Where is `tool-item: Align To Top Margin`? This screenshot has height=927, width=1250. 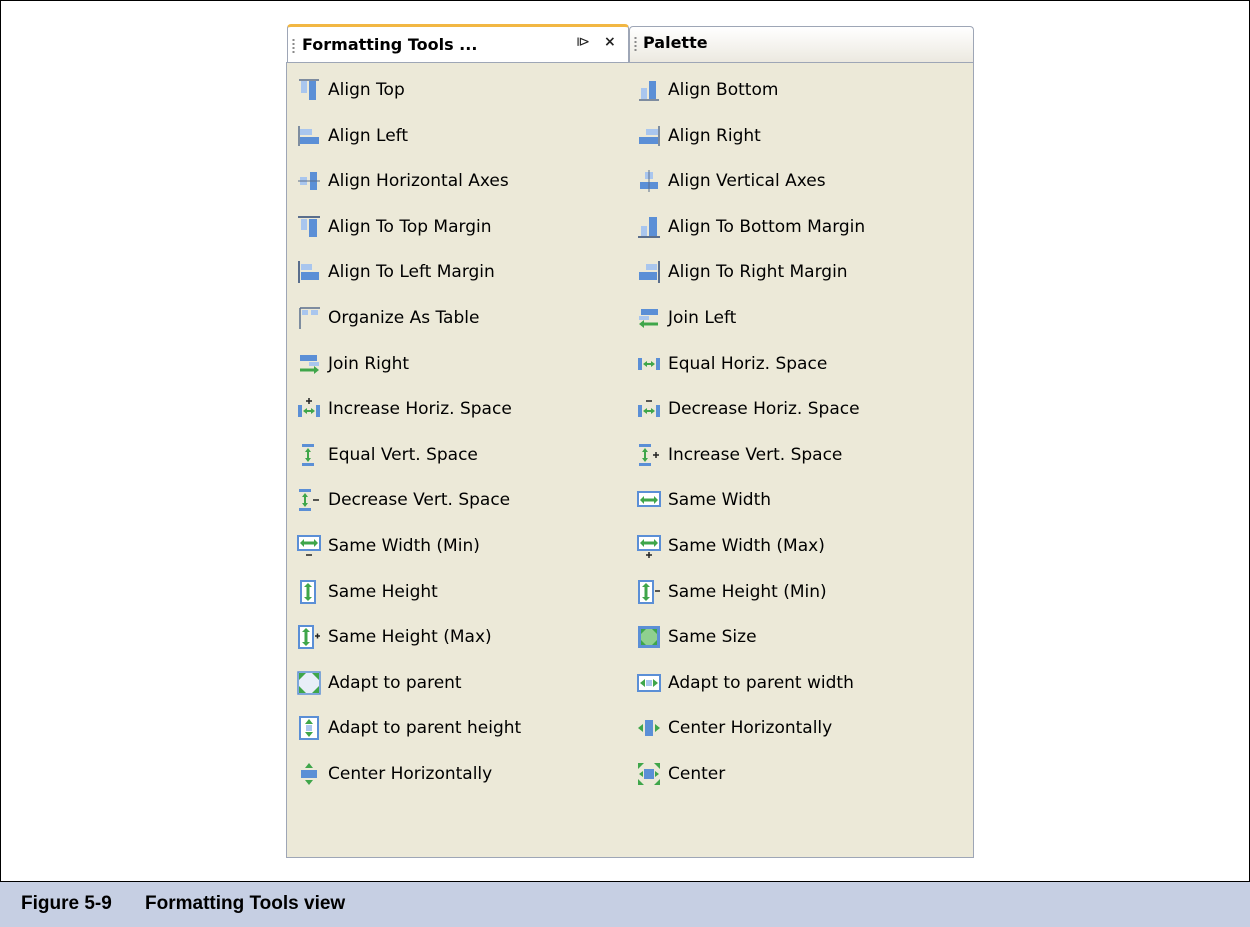
tool-item: Align To Top Margin is located at coordinates (394, 227).